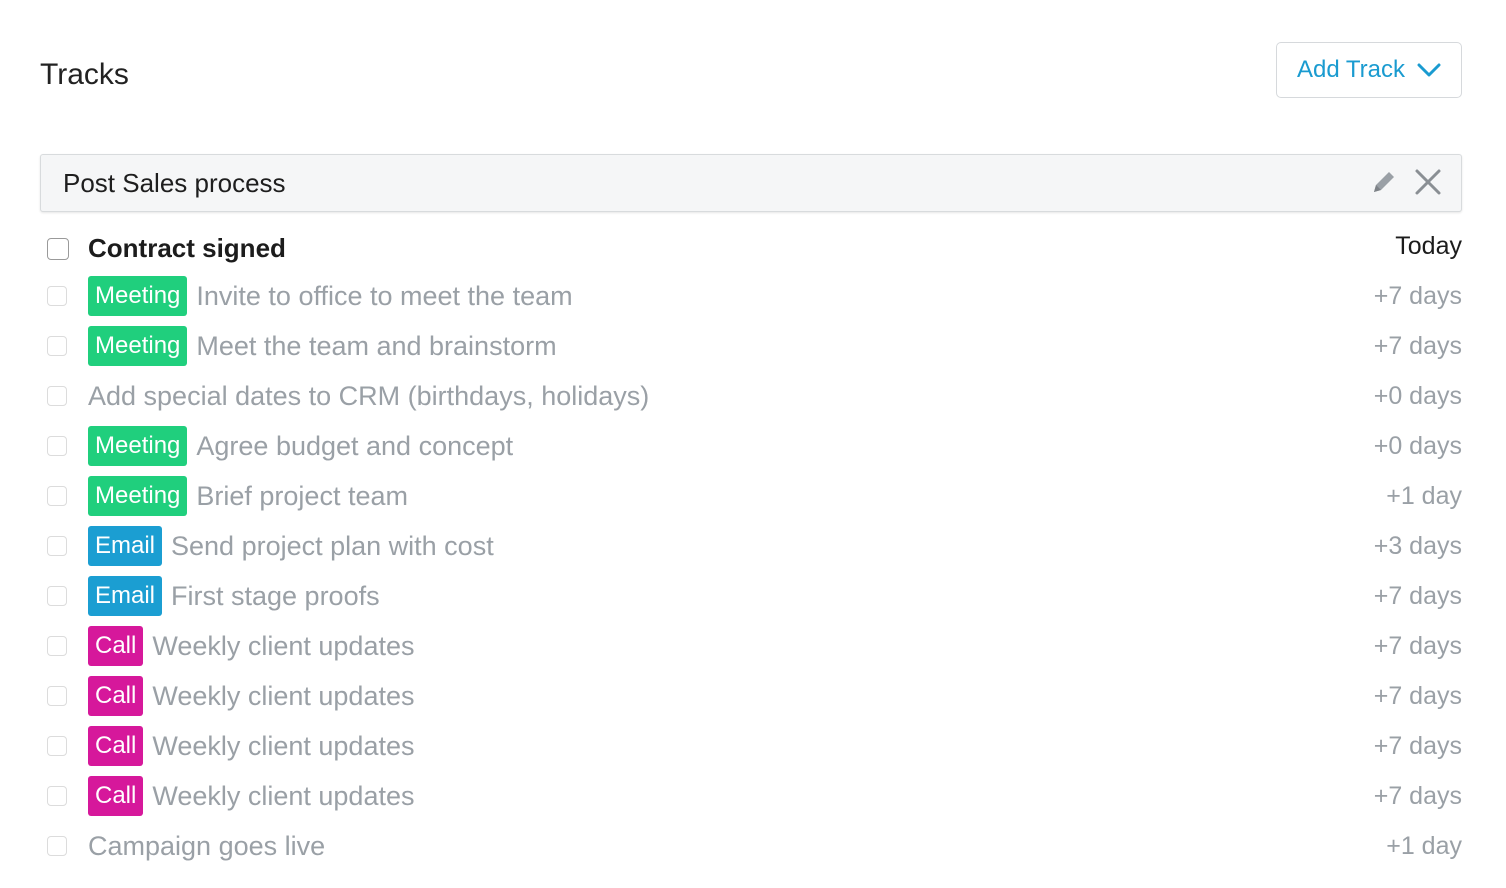 This screenshot has width=1506, height=888. I want to click on task-row: Campaign goes live +1 day, so click(751, 847).